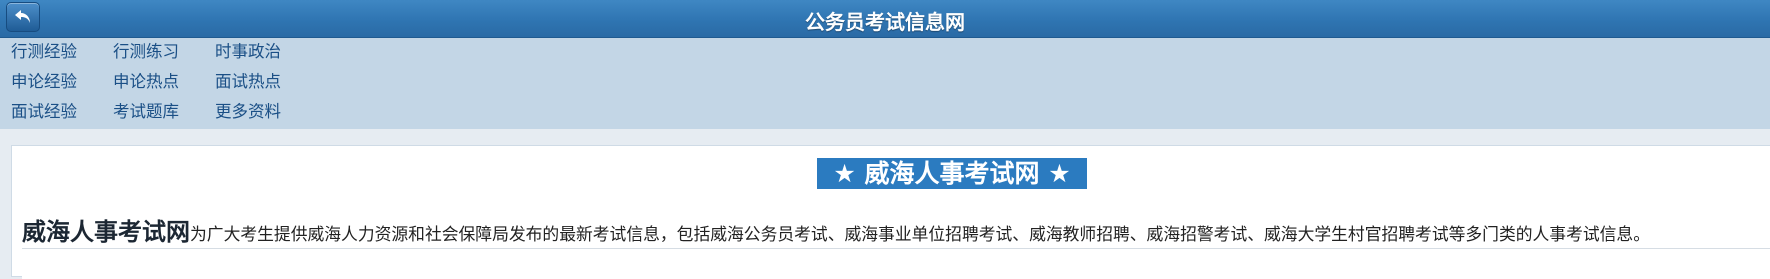  Describe the element at coordinates (44, 50) in the screenshot. I see `nav-link-xingce-jingyan: 行测经验` at that location.